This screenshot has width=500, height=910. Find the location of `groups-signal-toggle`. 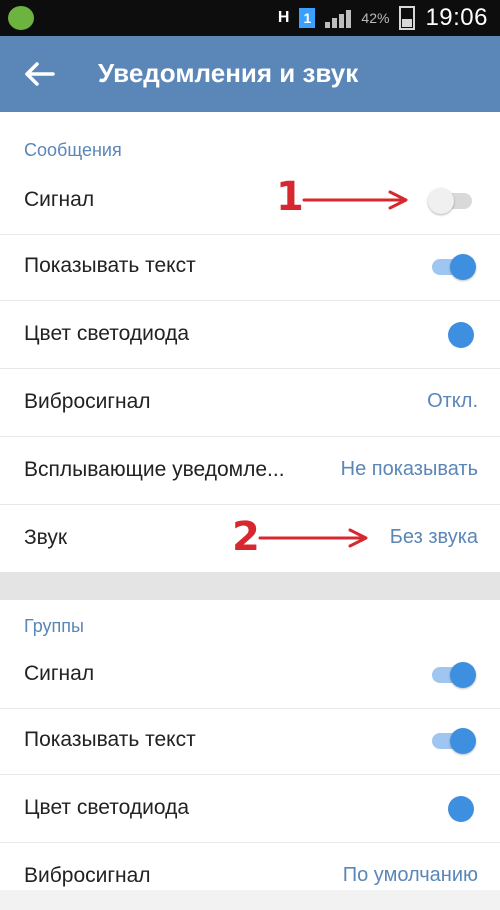

groups-signal-toggle is located at coordinates (452, 675).